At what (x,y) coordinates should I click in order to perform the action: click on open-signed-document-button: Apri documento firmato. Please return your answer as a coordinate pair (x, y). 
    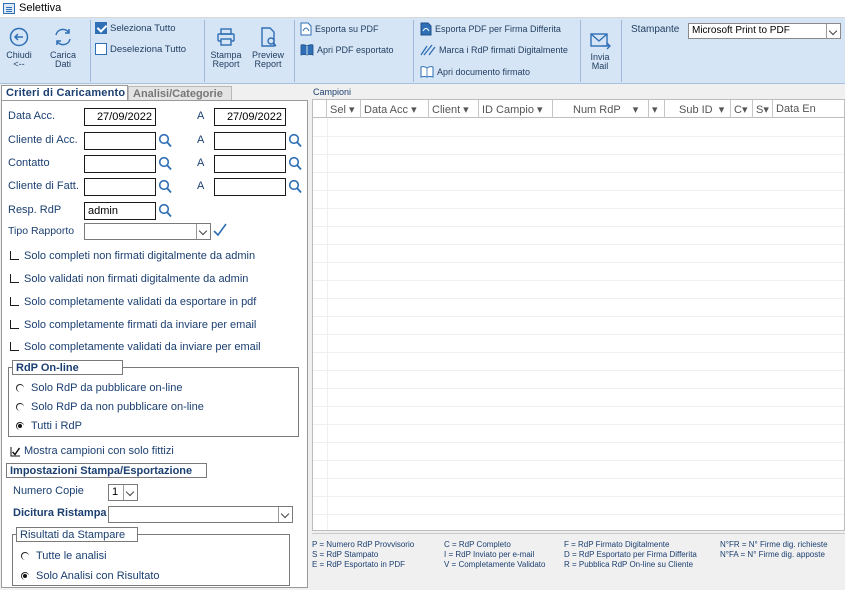
    Looking at the image, I should click on (475, 71).